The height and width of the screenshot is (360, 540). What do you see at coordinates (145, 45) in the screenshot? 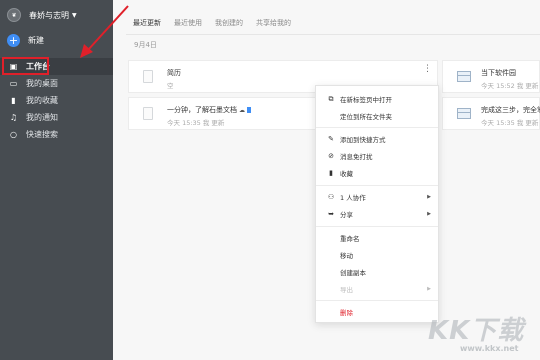
I see `date-group-label: 9月4日` at bounding box center [145, 45].